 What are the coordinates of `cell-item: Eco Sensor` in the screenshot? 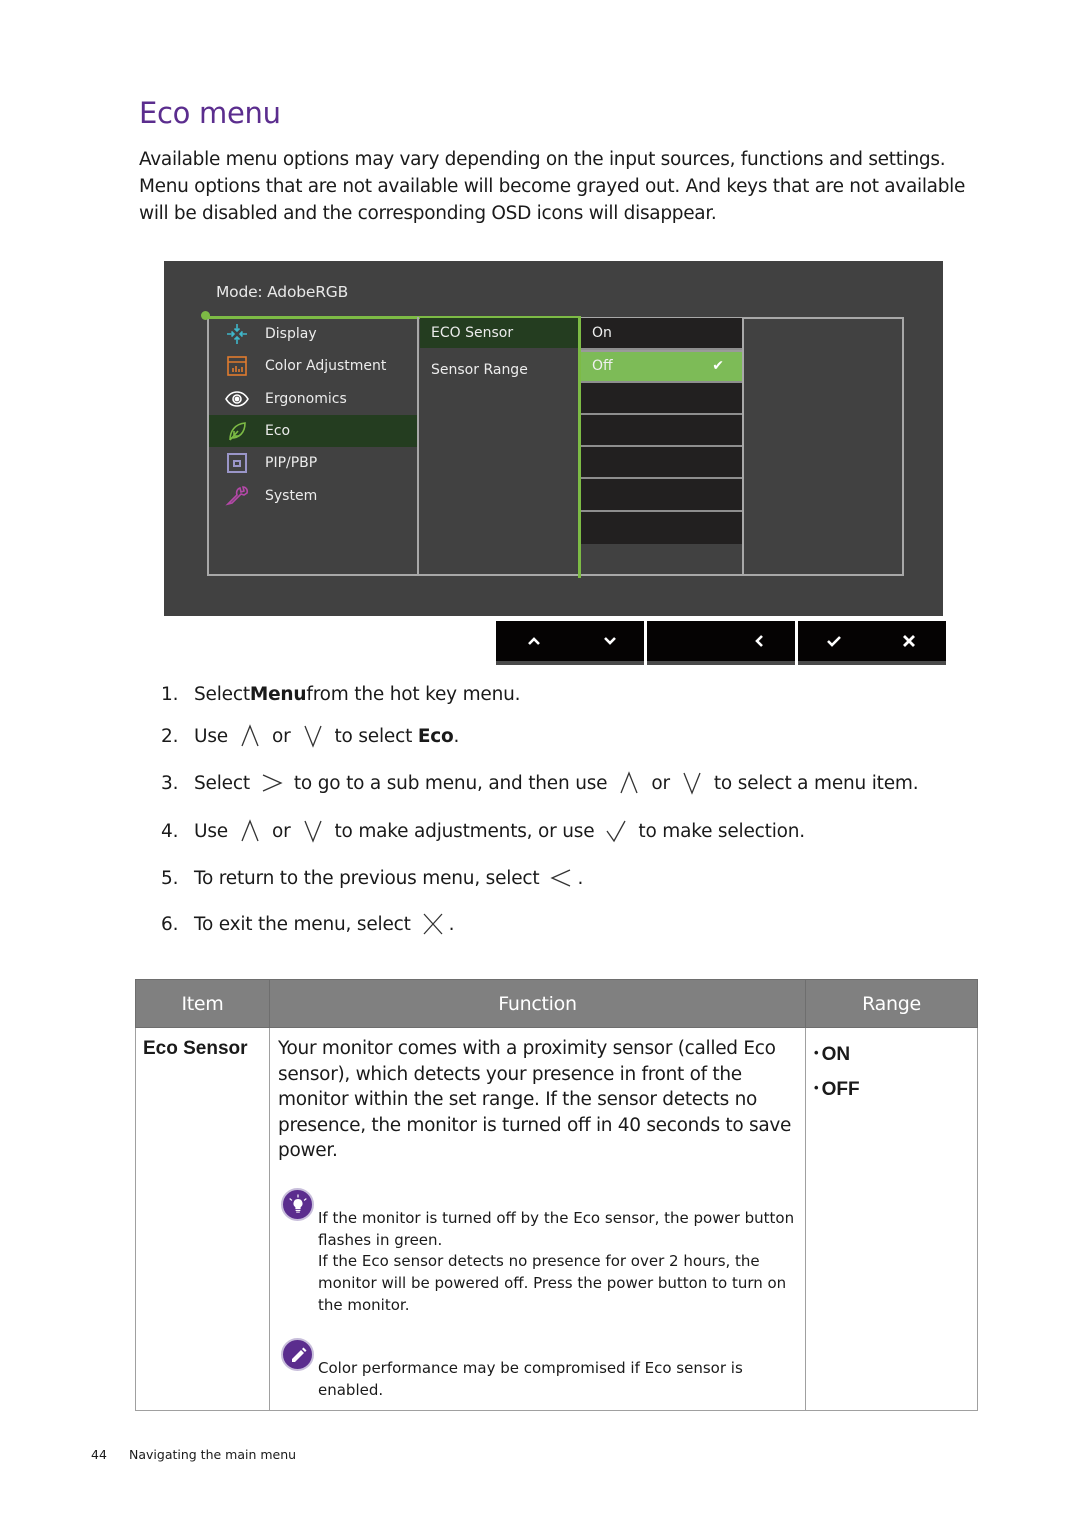 It's located at (202, 1219).